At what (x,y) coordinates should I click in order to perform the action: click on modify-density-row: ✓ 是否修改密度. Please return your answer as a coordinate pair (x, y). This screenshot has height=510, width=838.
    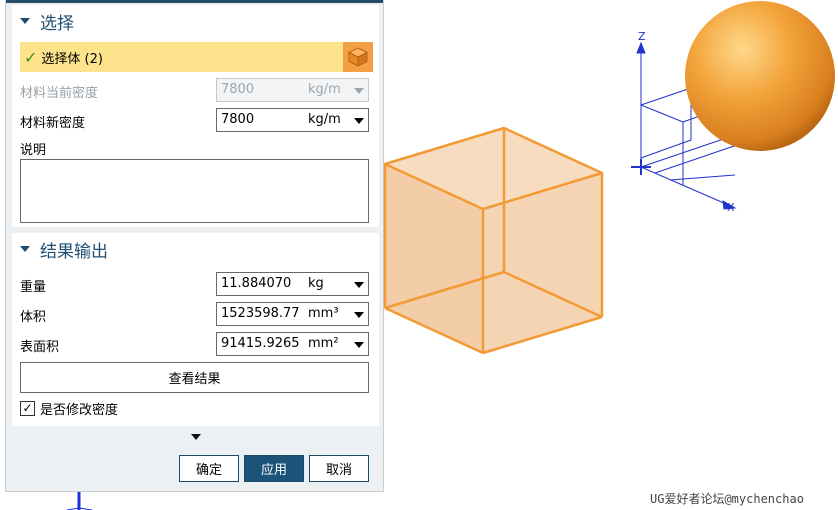
    Looking at the image, I should click on (69, 408).